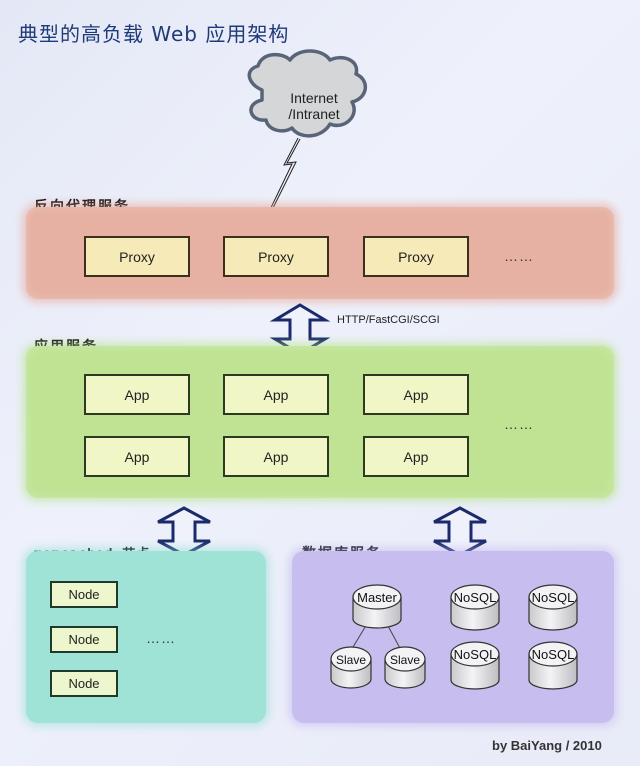 The height and width of the screenshot is (766, 640). I want to click on master-db-cylinder: Master, so click(377, 606).